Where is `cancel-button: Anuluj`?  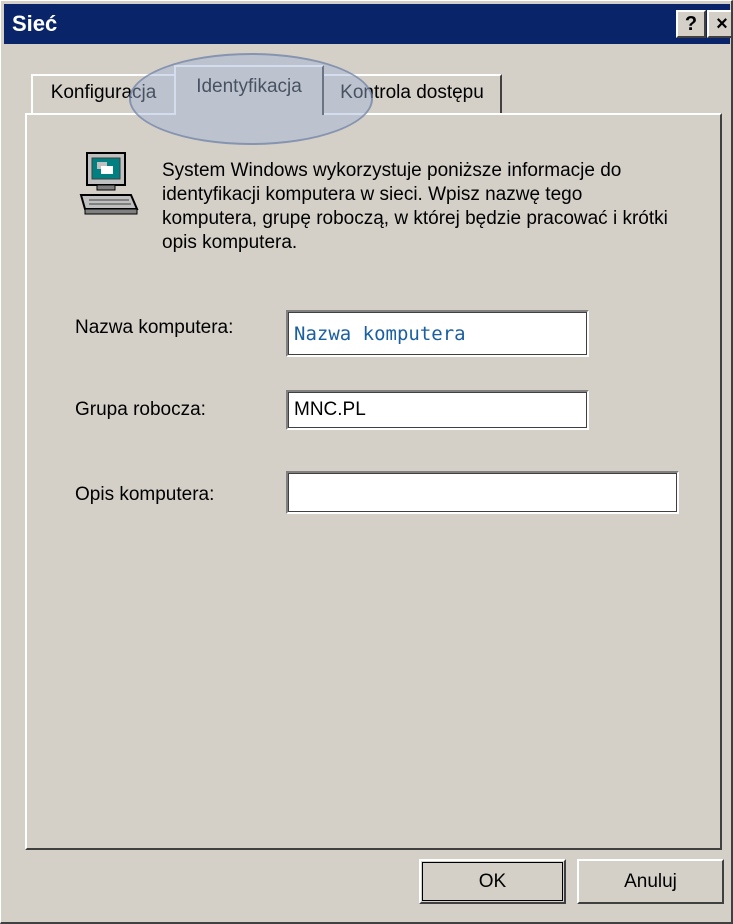 cancel-button: Anuluj is located at coordinates (650, 881).